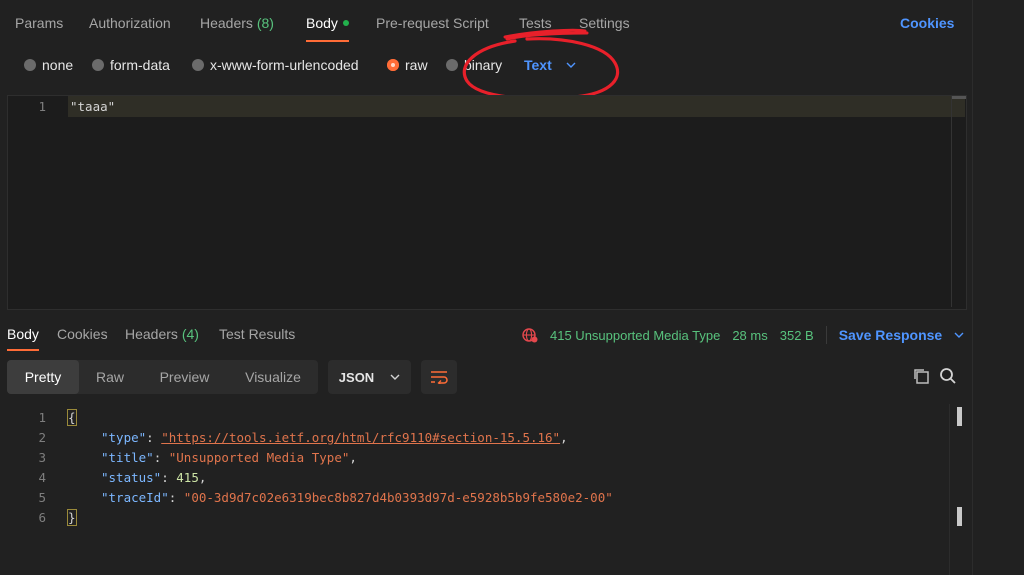  Describe the element at coordinates (110, 377) in the screenshot. I see `view-raw-button: Raw` at that location.